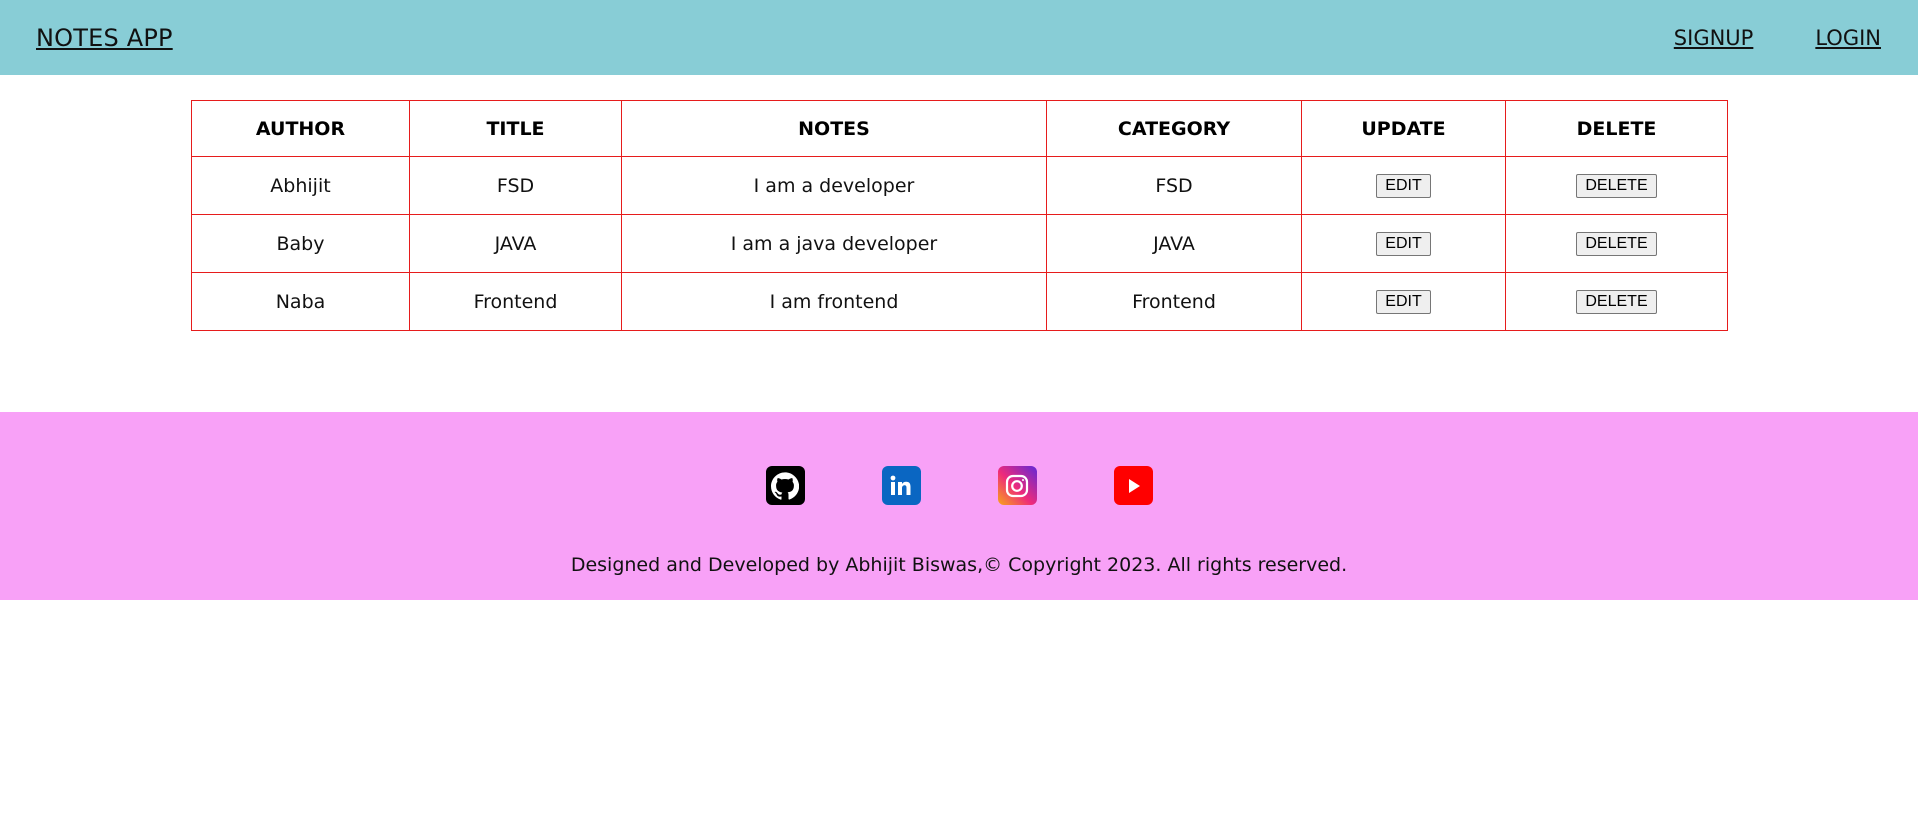  What do you see at coordinates (834, 301) in the screenshot?
I see `cell-notes: I am frontend` at bounding box center [834, 301].